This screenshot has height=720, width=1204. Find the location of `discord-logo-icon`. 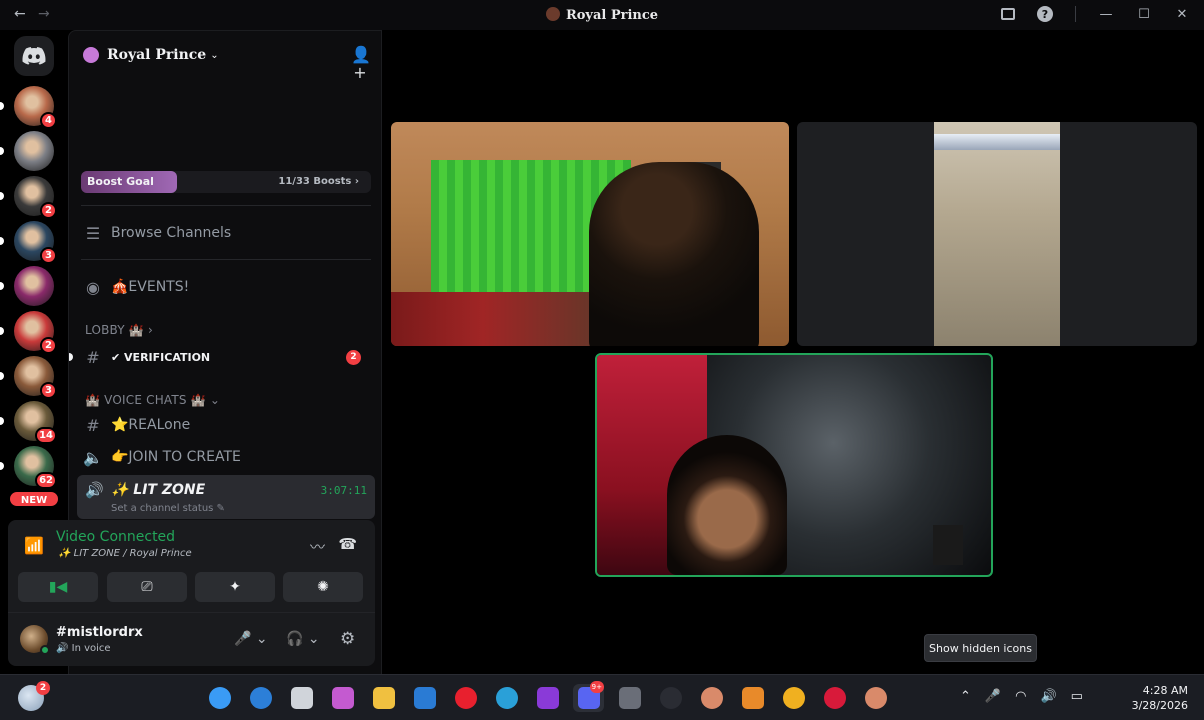

discord-logo-icon is located at coordinates (34, 56).